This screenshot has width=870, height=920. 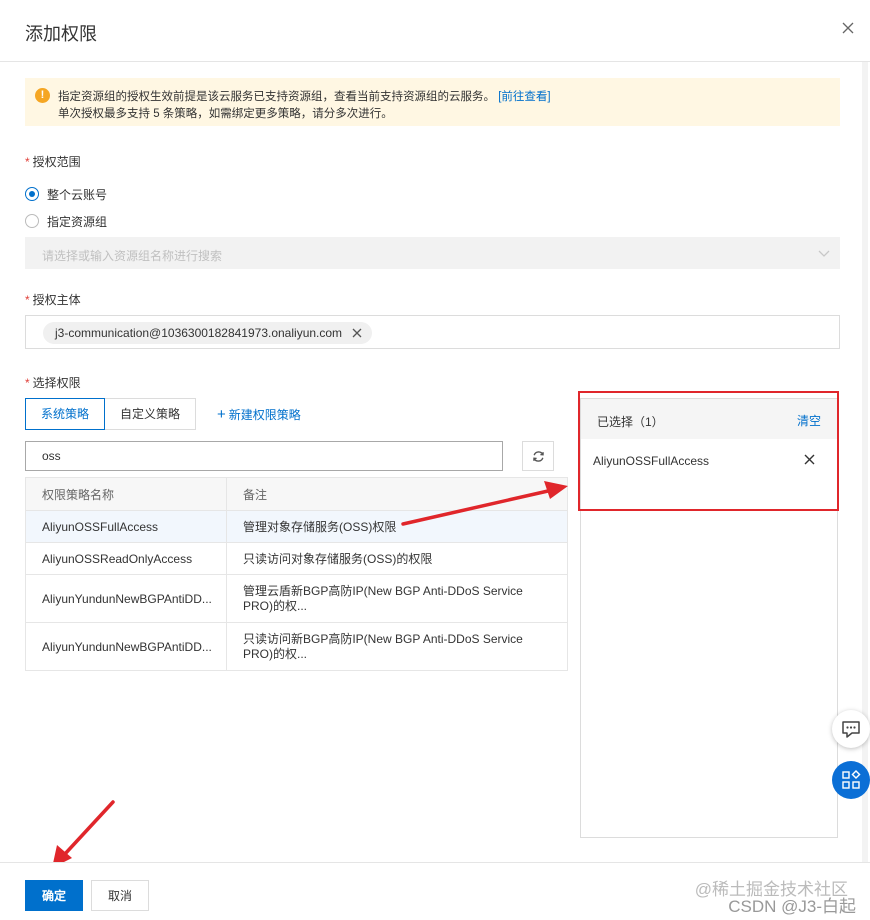 I want to click on dialog-title: 添加权限, so click(x=61, y=34).